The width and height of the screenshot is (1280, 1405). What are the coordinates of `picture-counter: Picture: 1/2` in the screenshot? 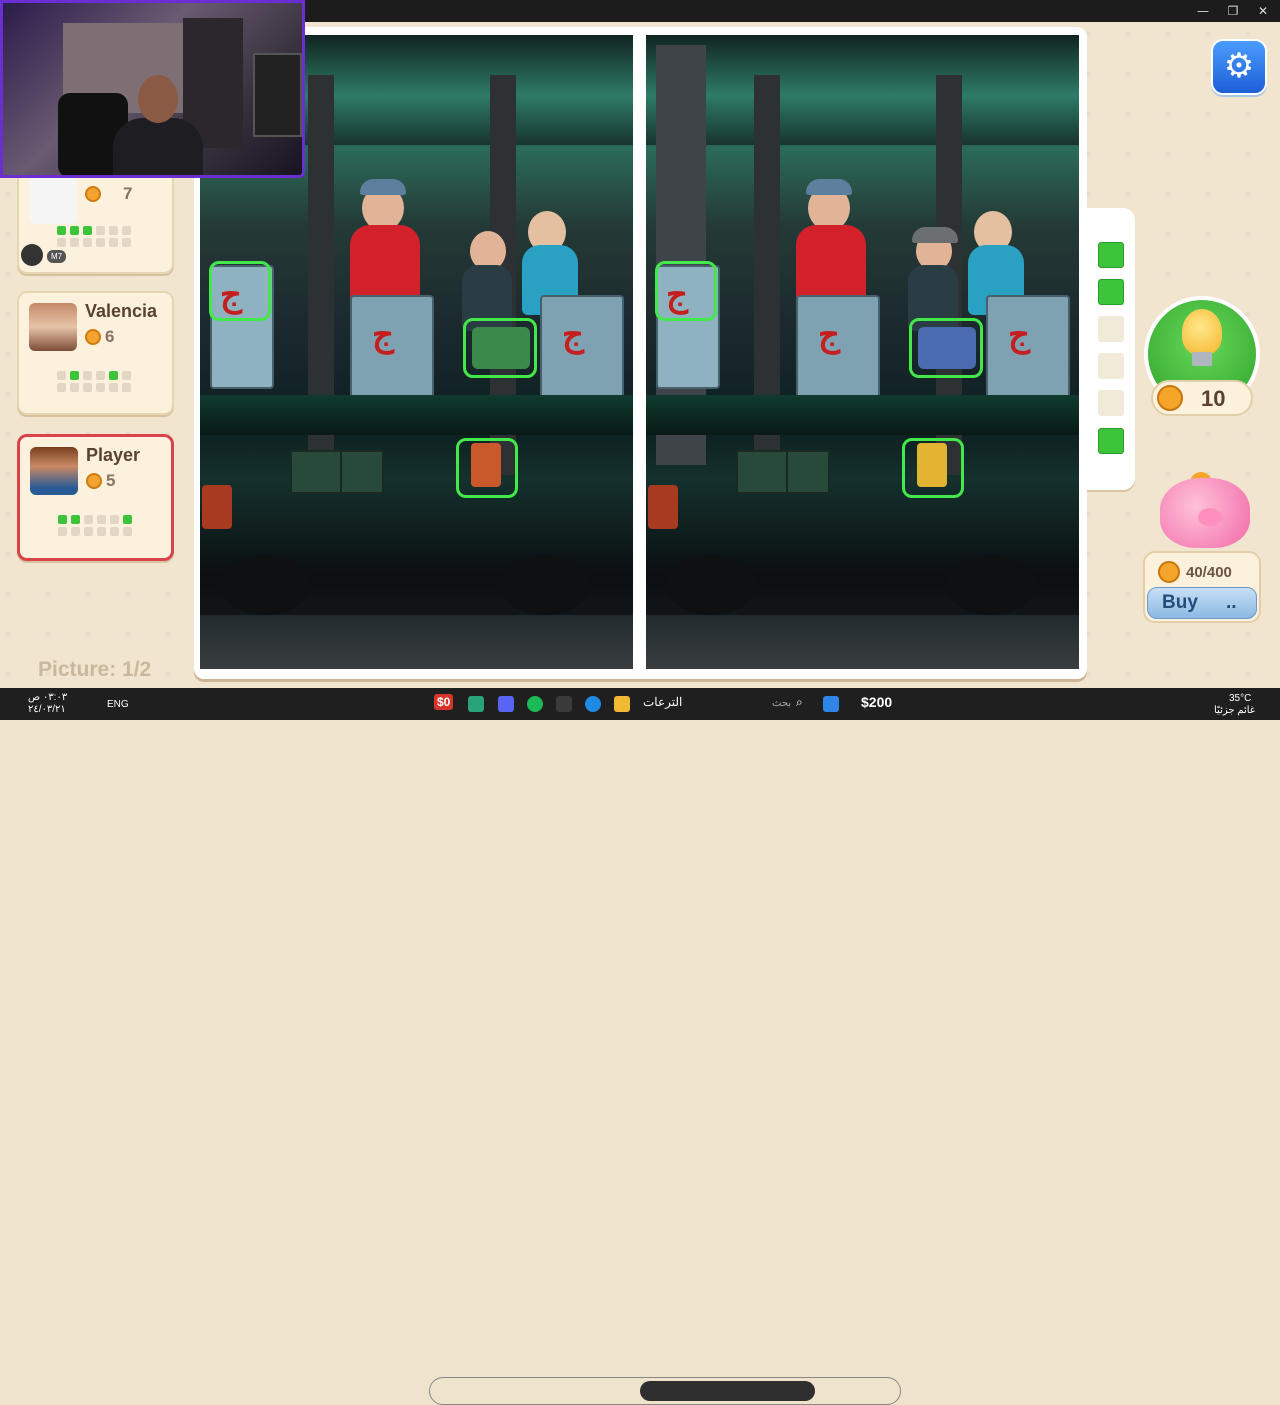 It's located at (95, 669).